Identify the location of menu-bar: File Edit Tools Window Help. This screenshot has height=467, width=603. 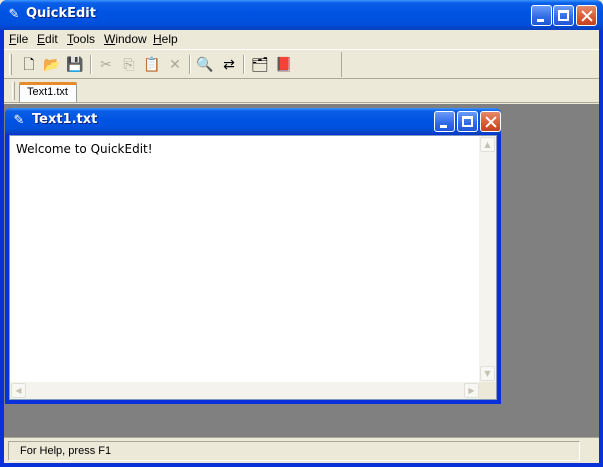
(301, 39).